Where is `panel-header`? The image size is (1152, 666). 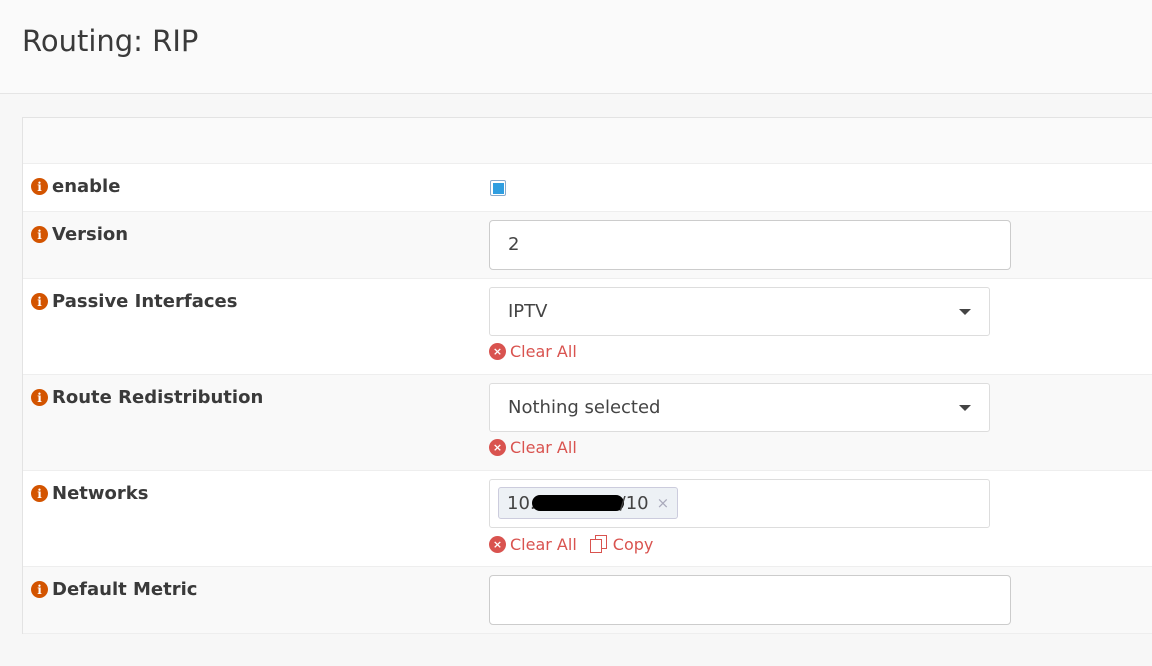
panel-header is located at coordinates (587, 141).